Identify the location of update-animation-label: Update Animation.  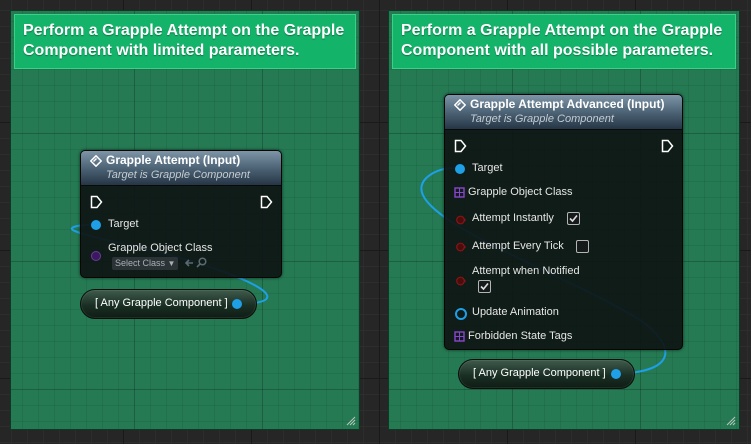
(515, 312).